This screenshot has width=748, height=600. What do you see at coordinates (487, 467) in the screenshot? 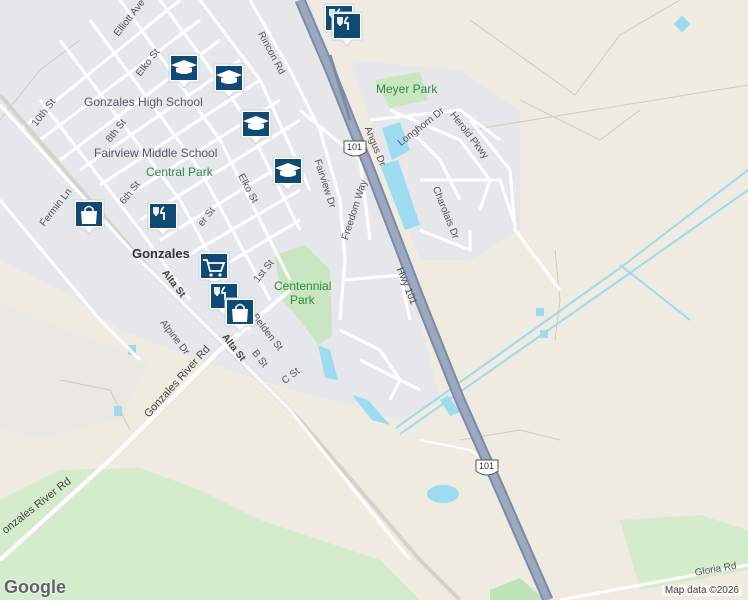
I see `route-101-shield-bottom` at bounding box center [487, 467].